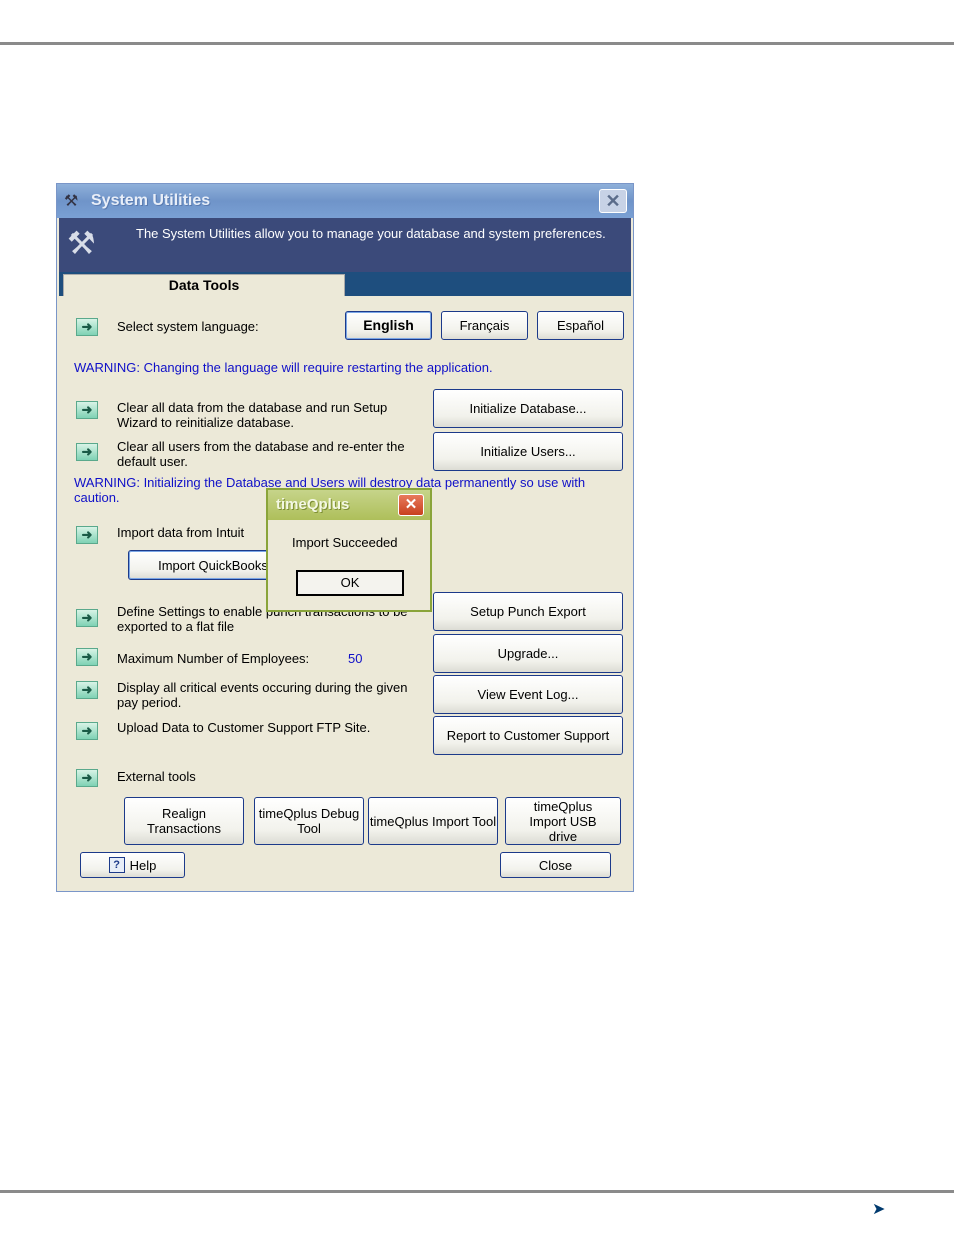  What do you see at coordinates (613, 201) in the screenshot?
I see `window-close-button: ✕` at bounding box center [613, 201].